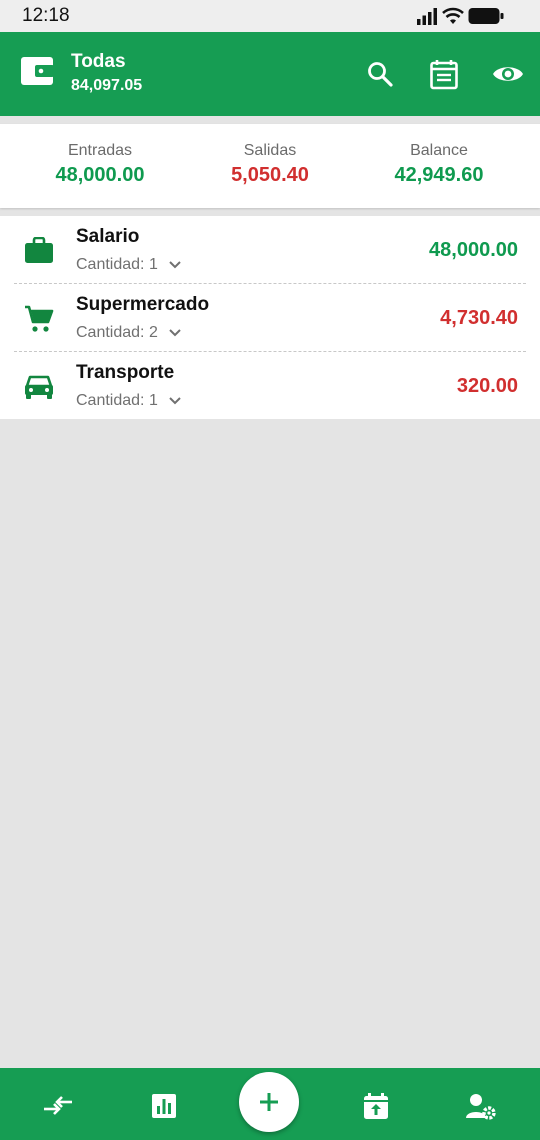 This screenshot has width=540, height=1140. Describe the element at coordinates (270, 175) in the screenshot. I see `expense-value: 5,050.40` at that location.